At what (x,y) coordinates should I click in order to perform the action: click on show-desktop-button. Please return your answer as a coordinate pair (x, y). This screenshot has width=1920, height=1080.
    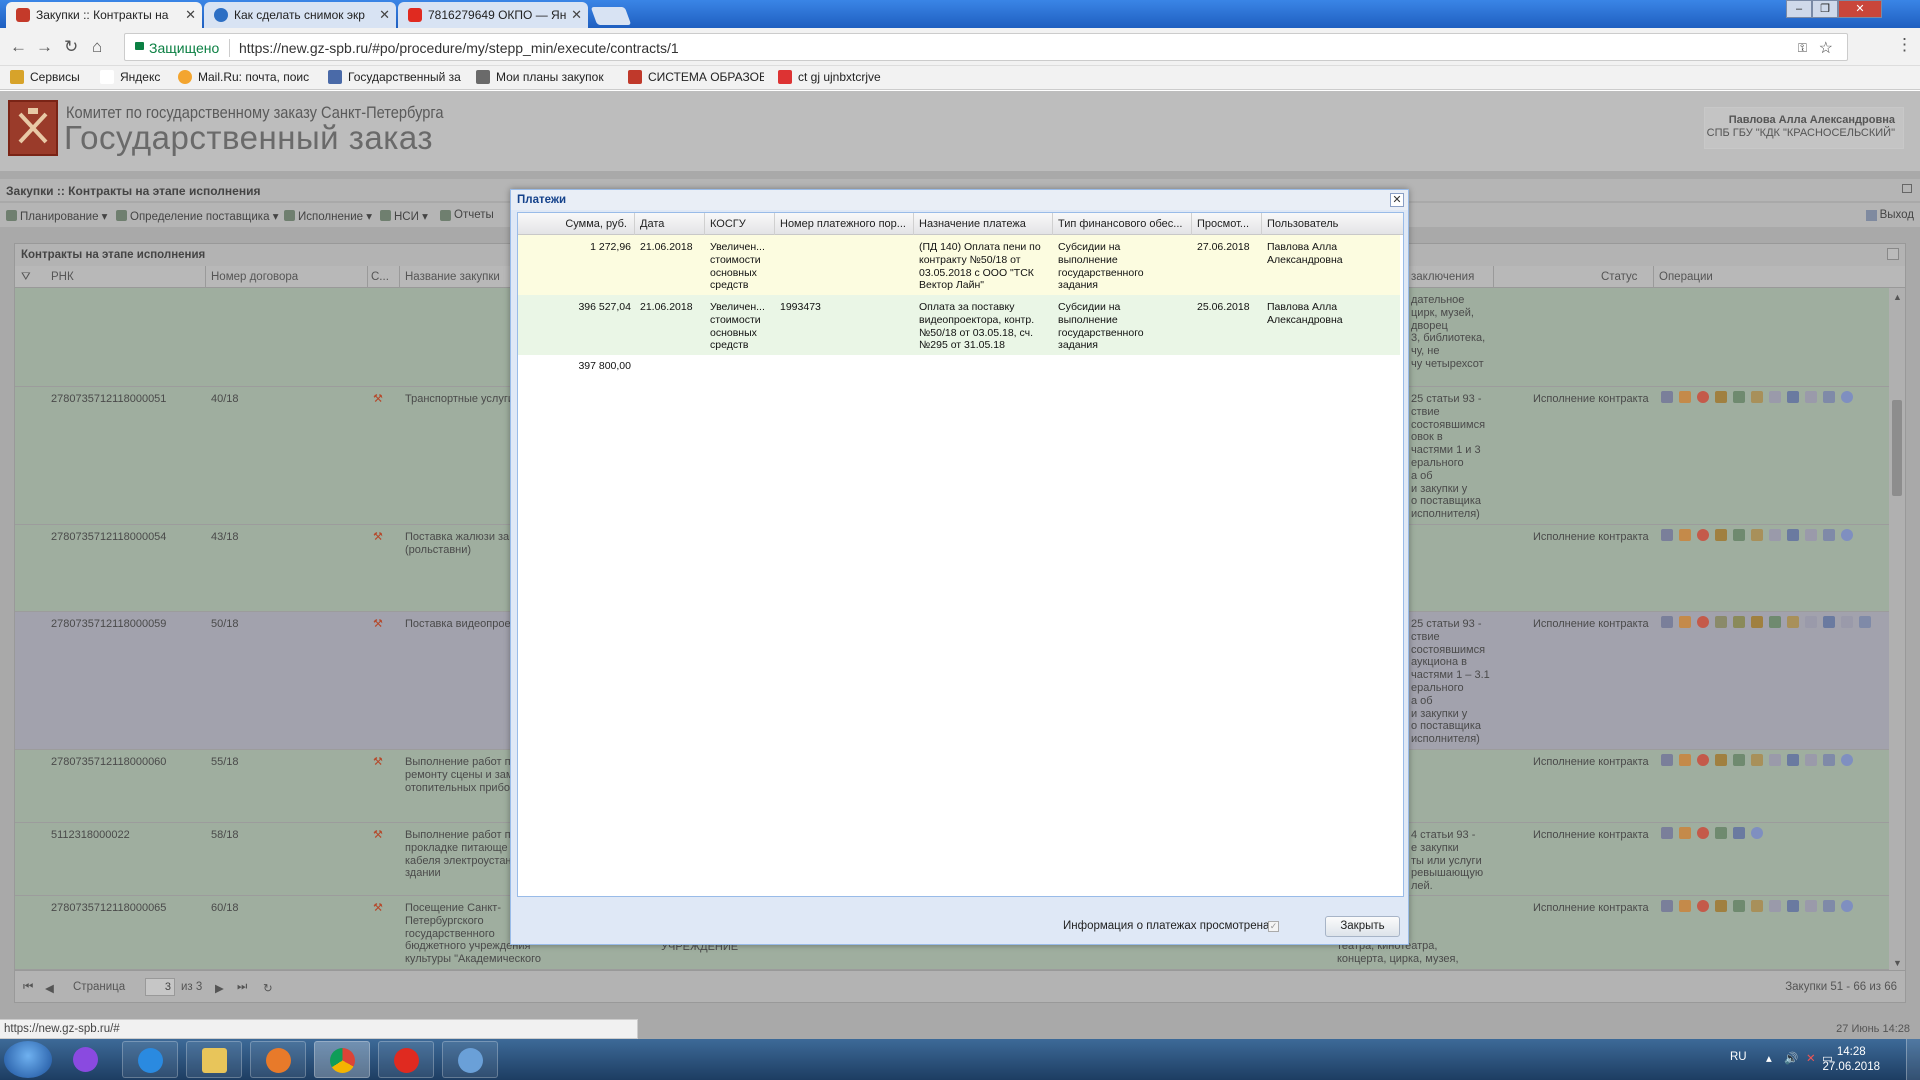
    Looking at the image, I should click on (1913, 1059).